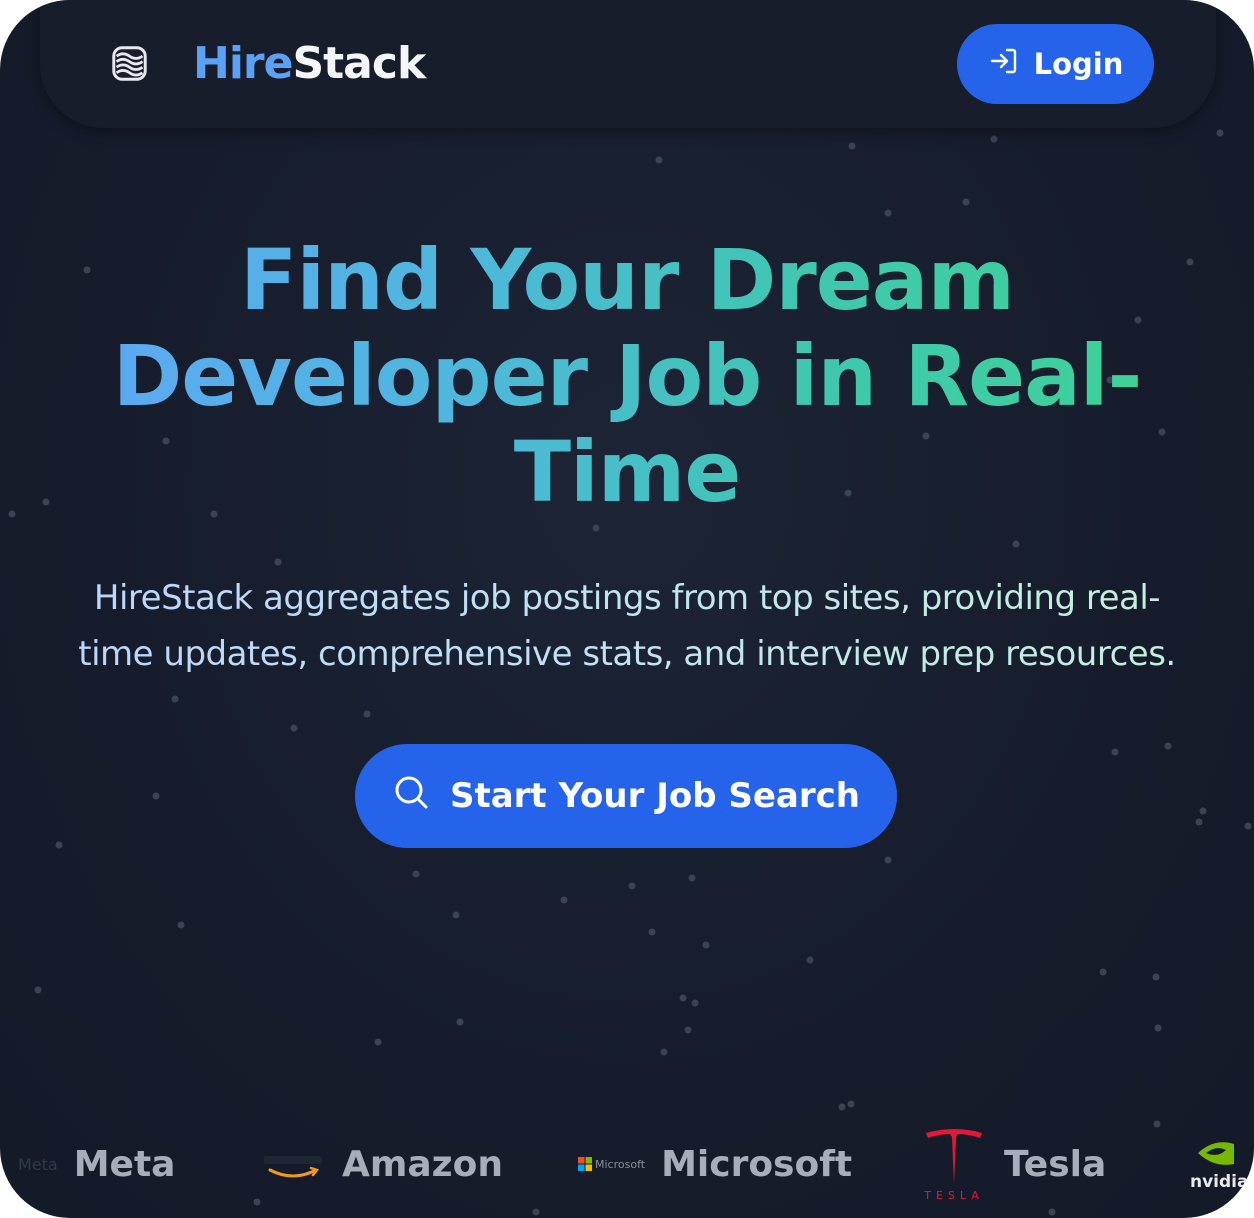  What do you see at coordinates (124, 1164) in the screenshot?
I see `company-name-meta: Meta` at bounding box center [124, 1164].